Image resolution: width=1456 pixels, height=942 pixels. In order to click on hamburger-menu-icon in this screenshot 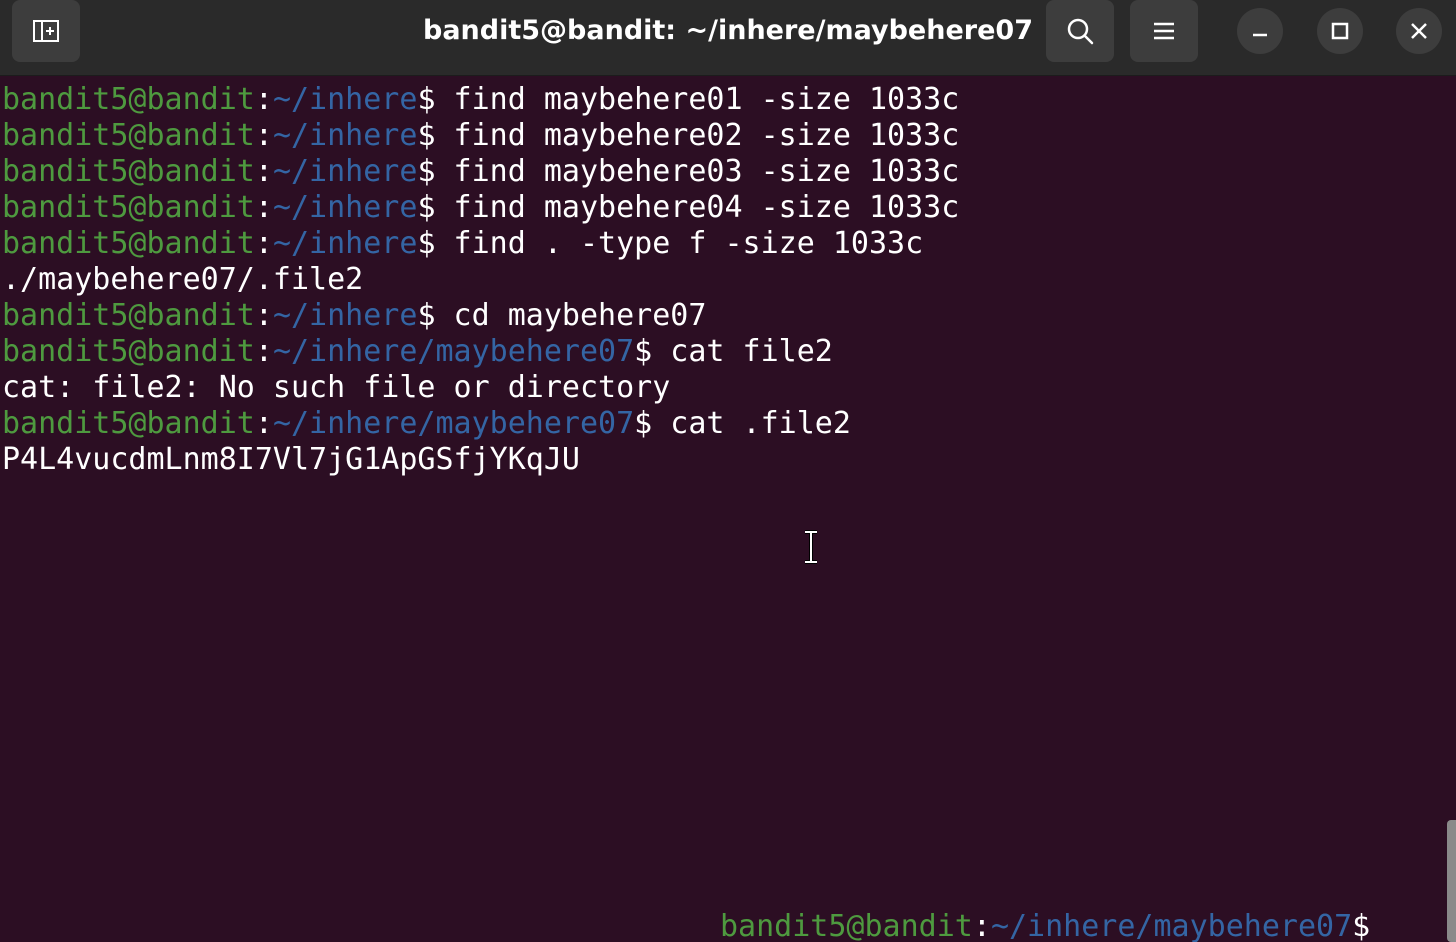, I will do `click(1164, 31)`.